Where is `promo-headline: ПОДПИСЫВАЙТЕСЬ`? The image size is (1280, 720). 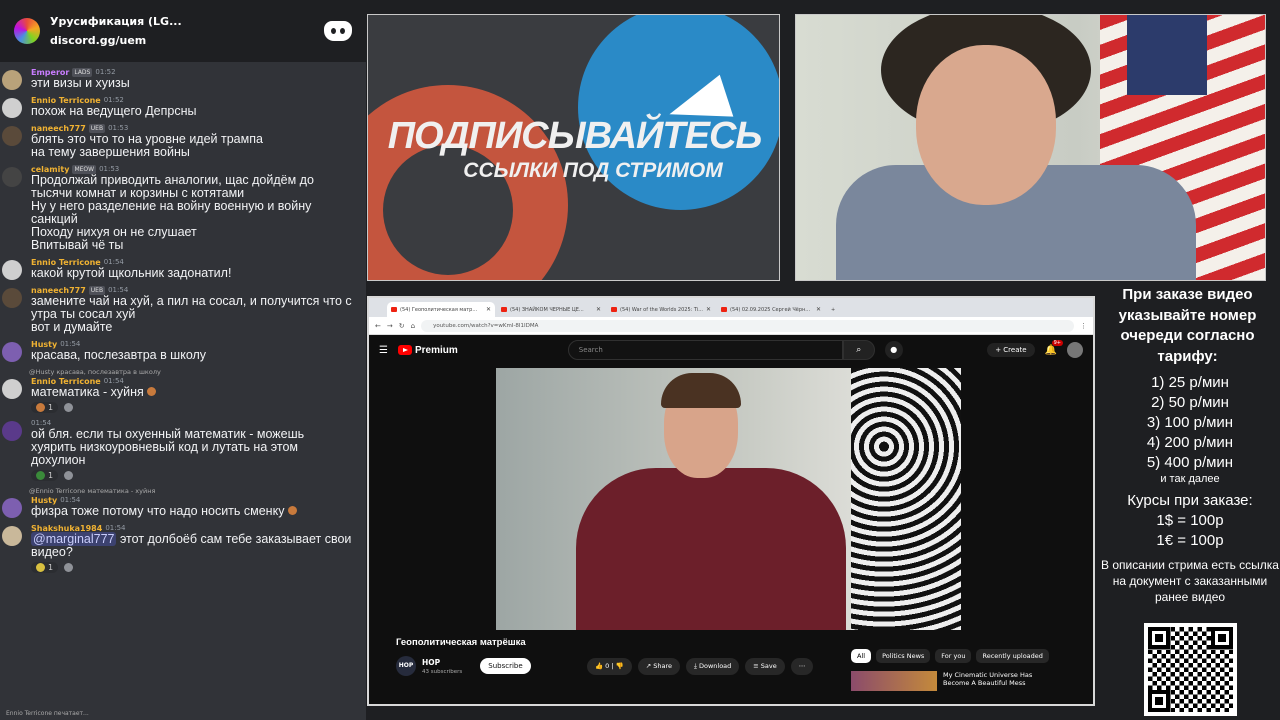 promo-headline: ПОДПИСЫВАЙТЕСЬ is located at coordinates (575, 136).